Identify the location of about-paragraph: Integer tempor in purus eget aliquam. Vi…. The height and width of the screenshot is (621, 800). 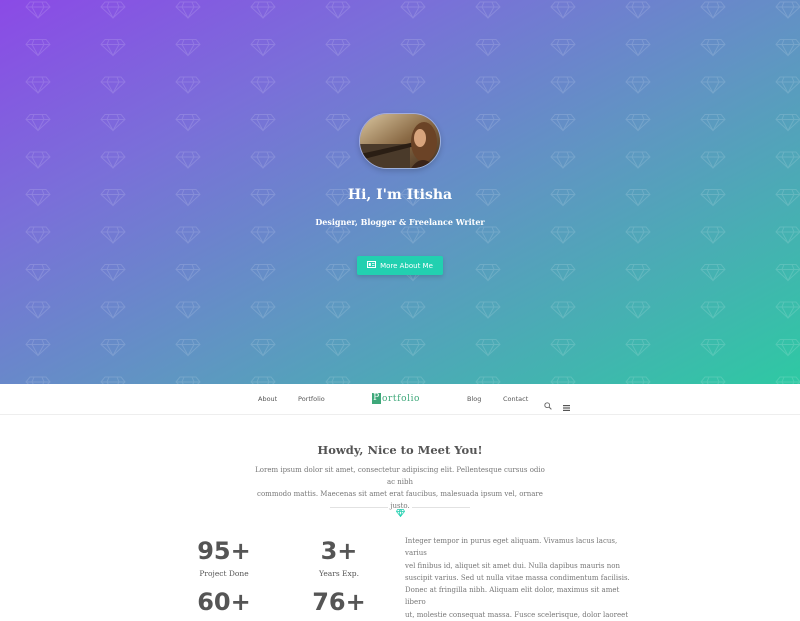
(519, 578).